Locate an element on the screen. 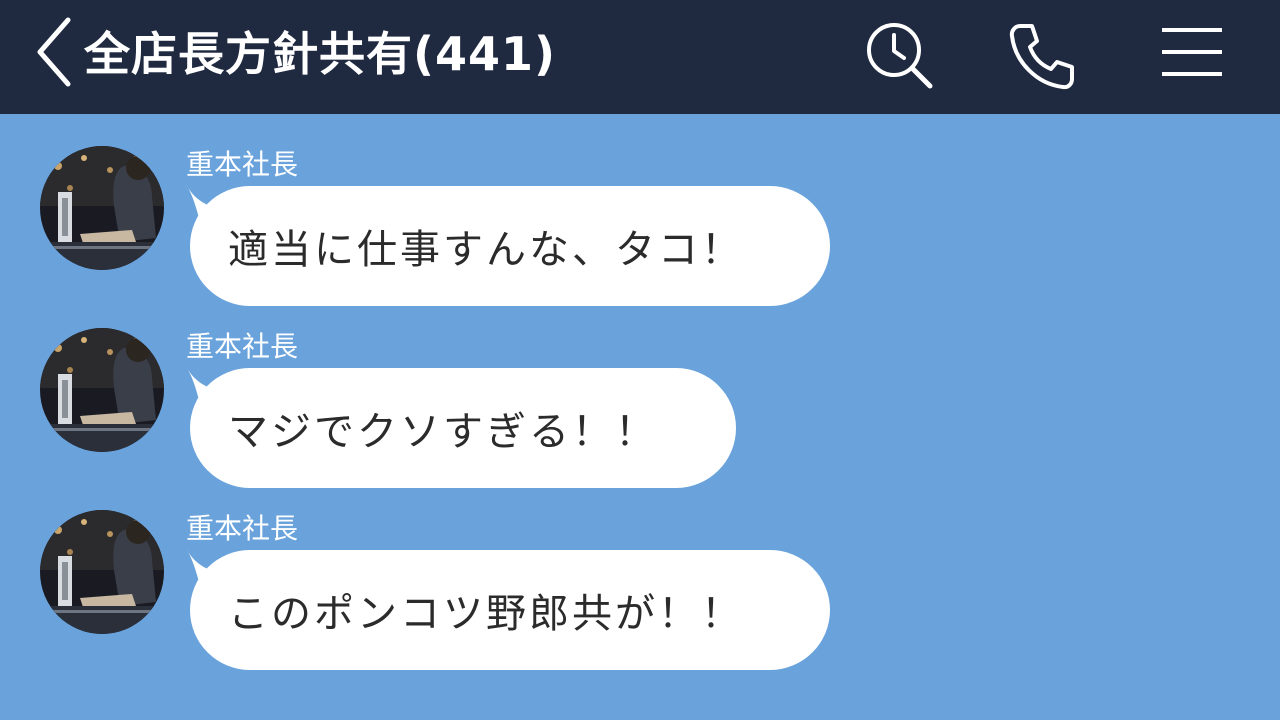 The height and width of the screenshot is (720, 1280). phone-icon is located at coordinates (1041, 57).